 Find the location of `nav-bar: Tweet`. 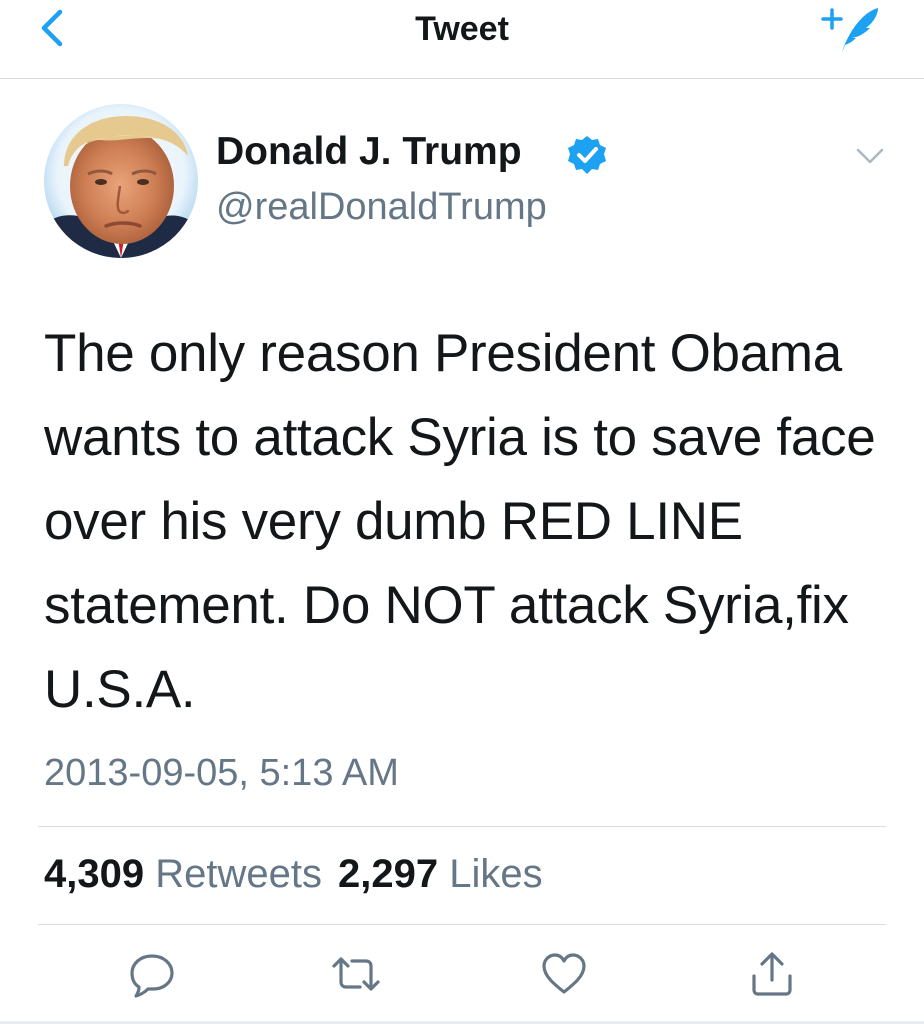

nav-bar: Tweet is located at coordinates (462, 39).